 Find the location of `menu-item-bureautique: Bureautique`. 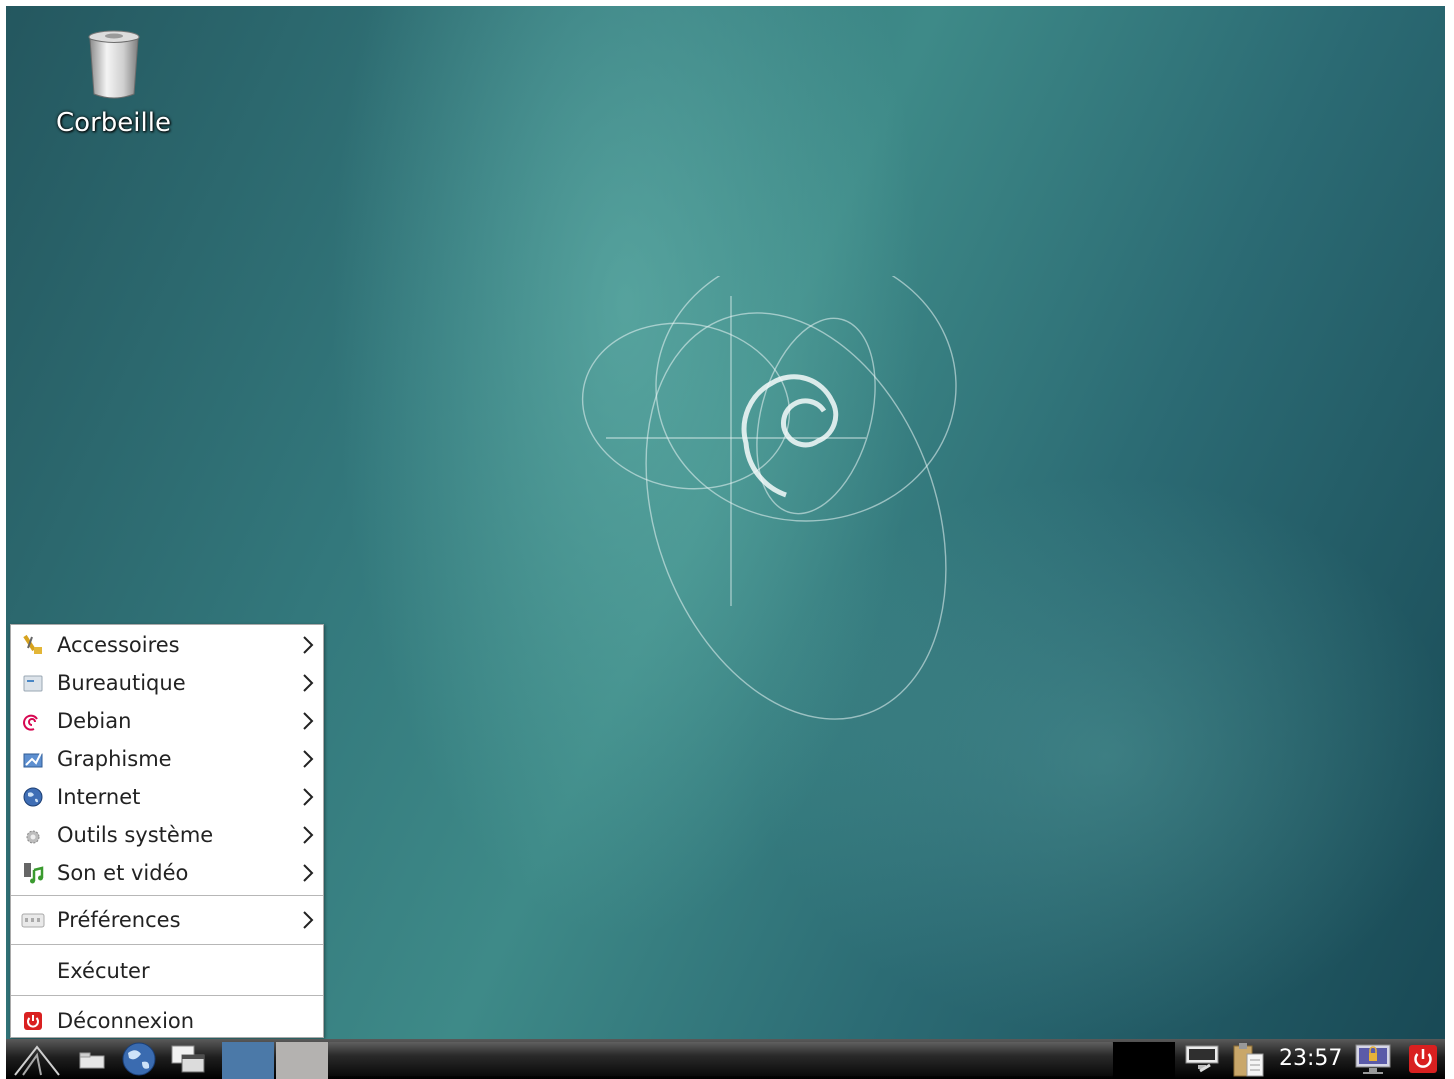

menu-item-bureautique: Bureautique is located at coordinates (167, 683).